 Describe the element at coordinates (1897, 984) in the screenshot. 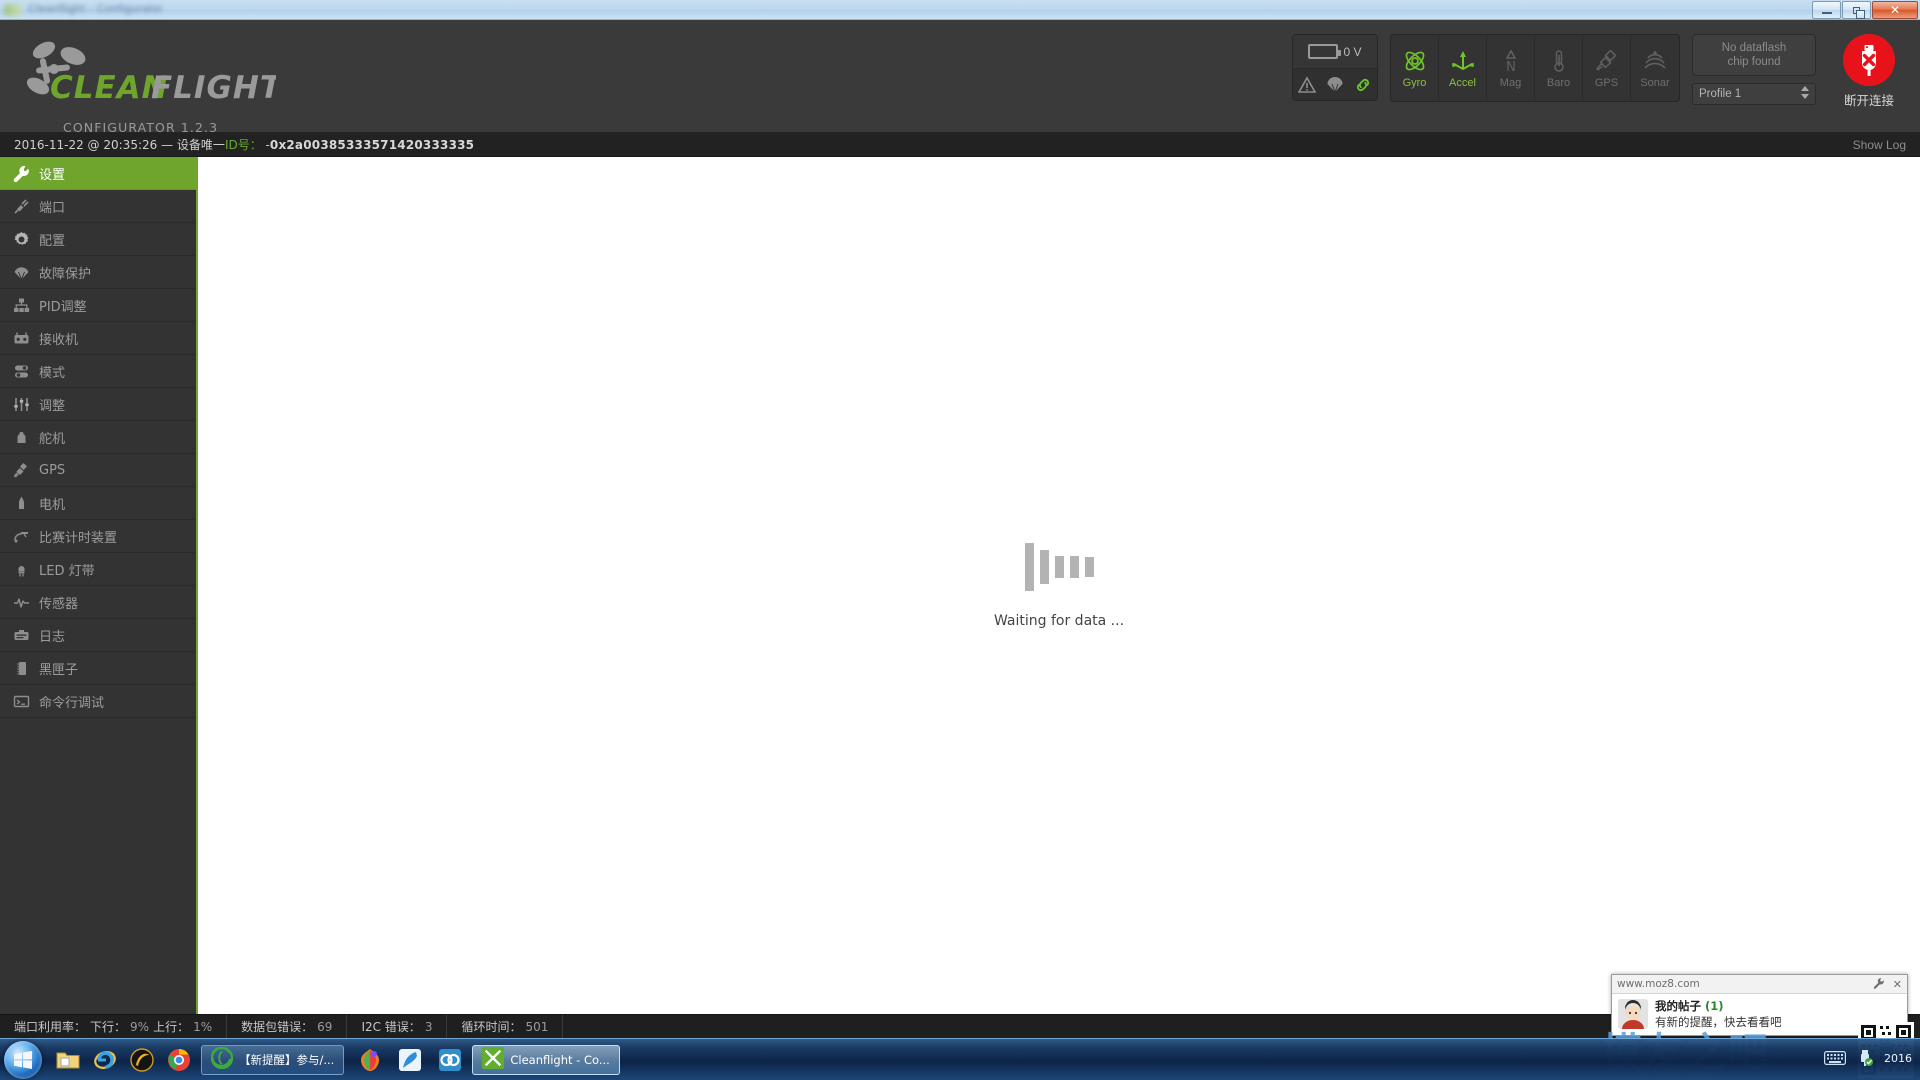

I see `close-icon: ✕` at that location.